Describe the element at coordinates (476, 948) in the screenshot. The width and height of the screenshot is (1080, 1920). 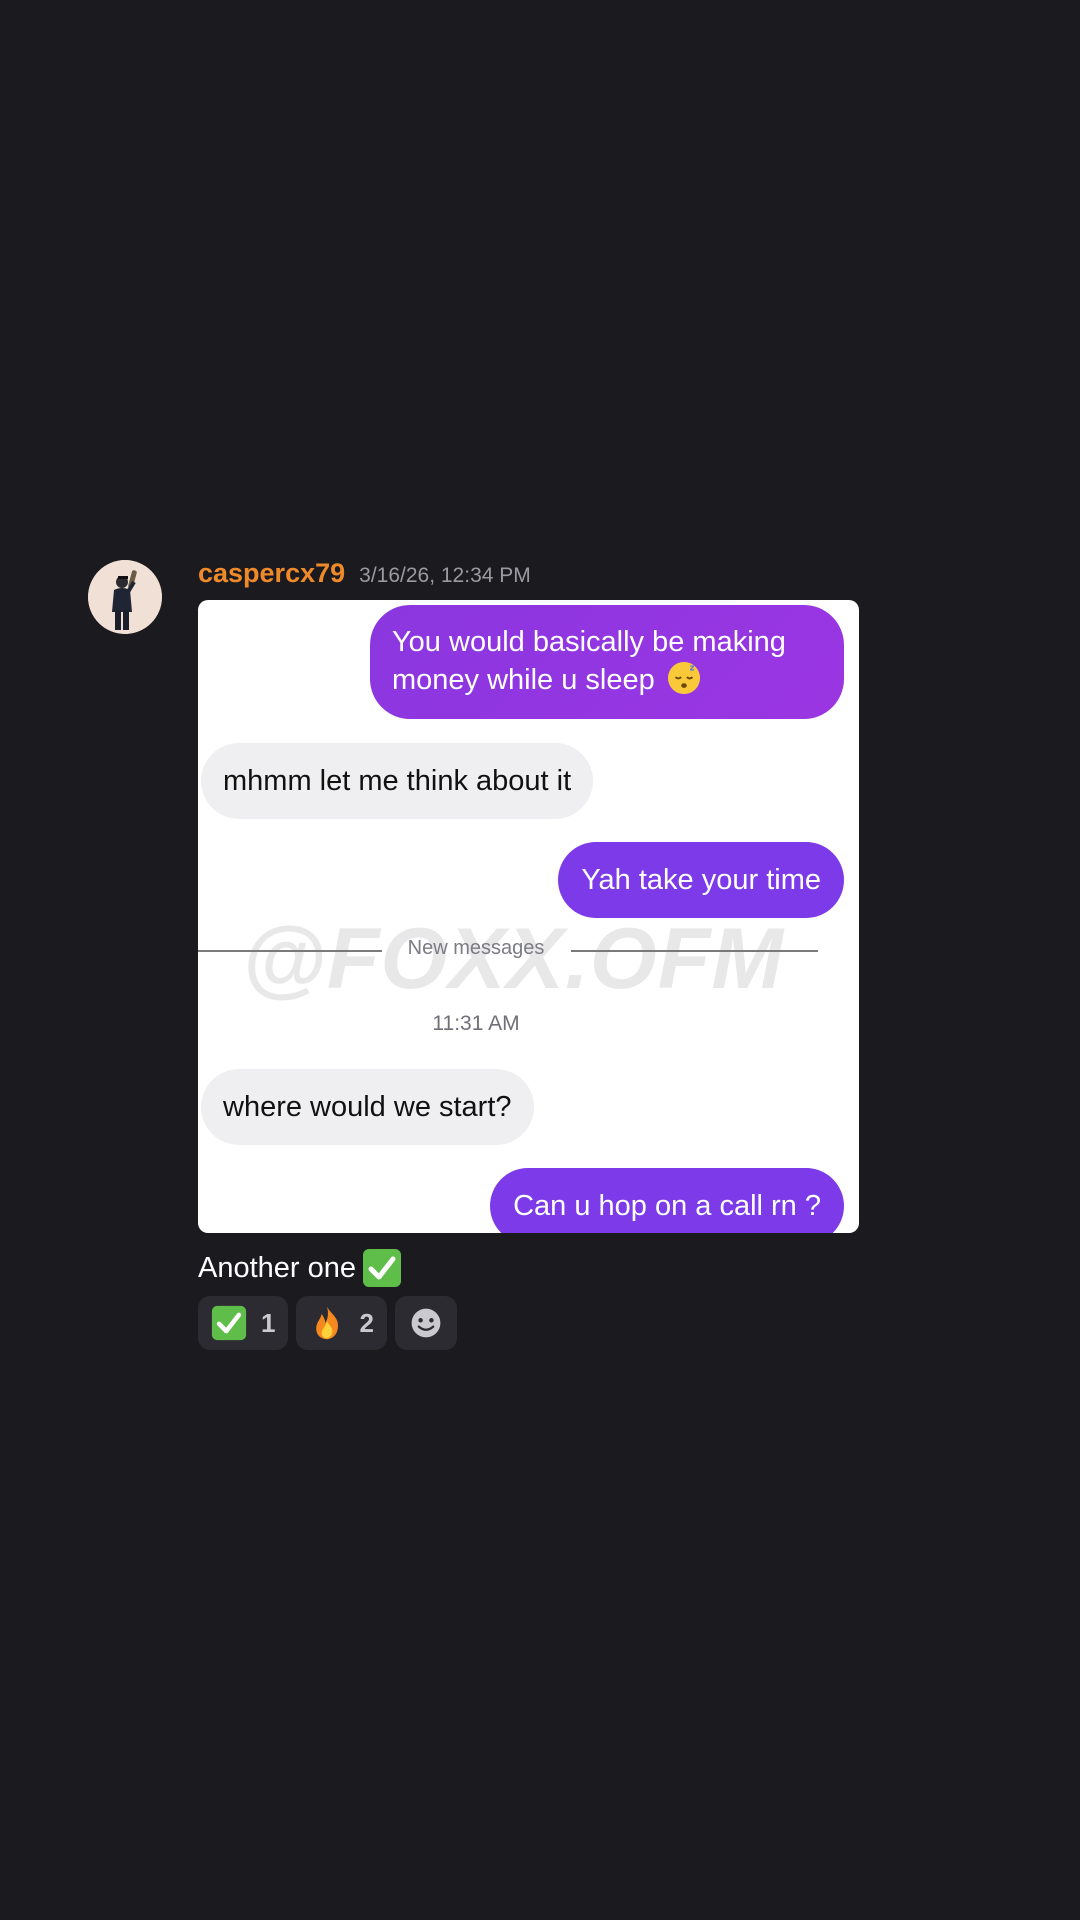
I see `divider-label: New messages` at that location.